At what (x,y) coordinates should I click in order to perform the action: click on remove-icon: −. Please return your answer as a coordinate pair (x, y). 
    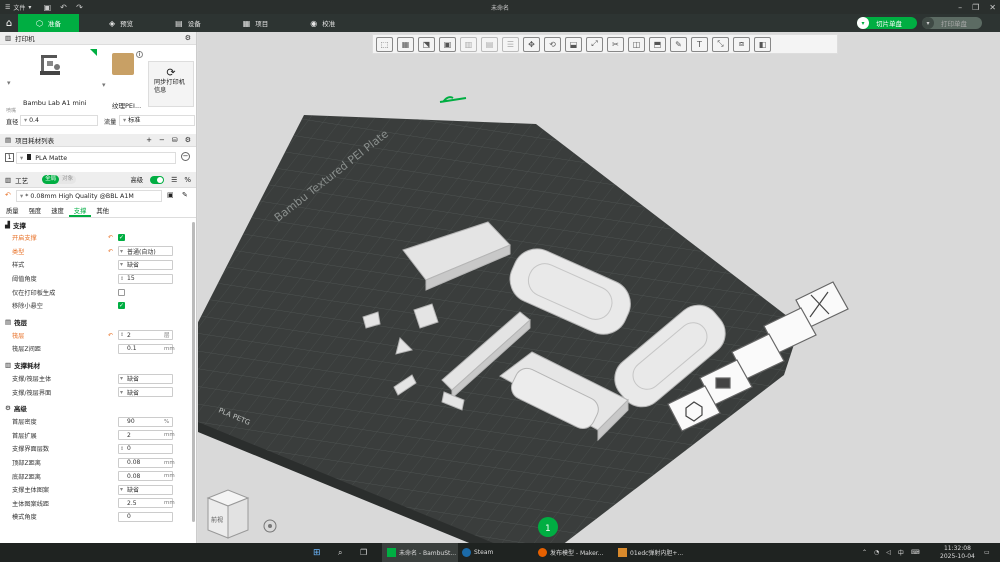
    Looking at the image, I should click on (162, 140).